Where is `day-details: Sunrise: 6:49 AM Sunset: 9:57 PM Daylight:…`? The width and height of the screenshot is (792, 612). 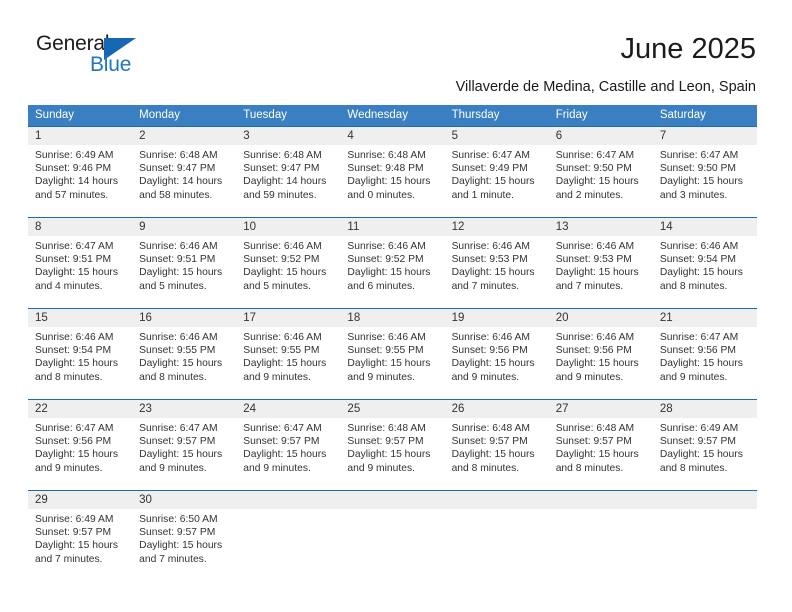 day-details: Sunrise: 6:49 AM Sunset: 9:57 PM Daylight:… is located at coordinates (80, 537).